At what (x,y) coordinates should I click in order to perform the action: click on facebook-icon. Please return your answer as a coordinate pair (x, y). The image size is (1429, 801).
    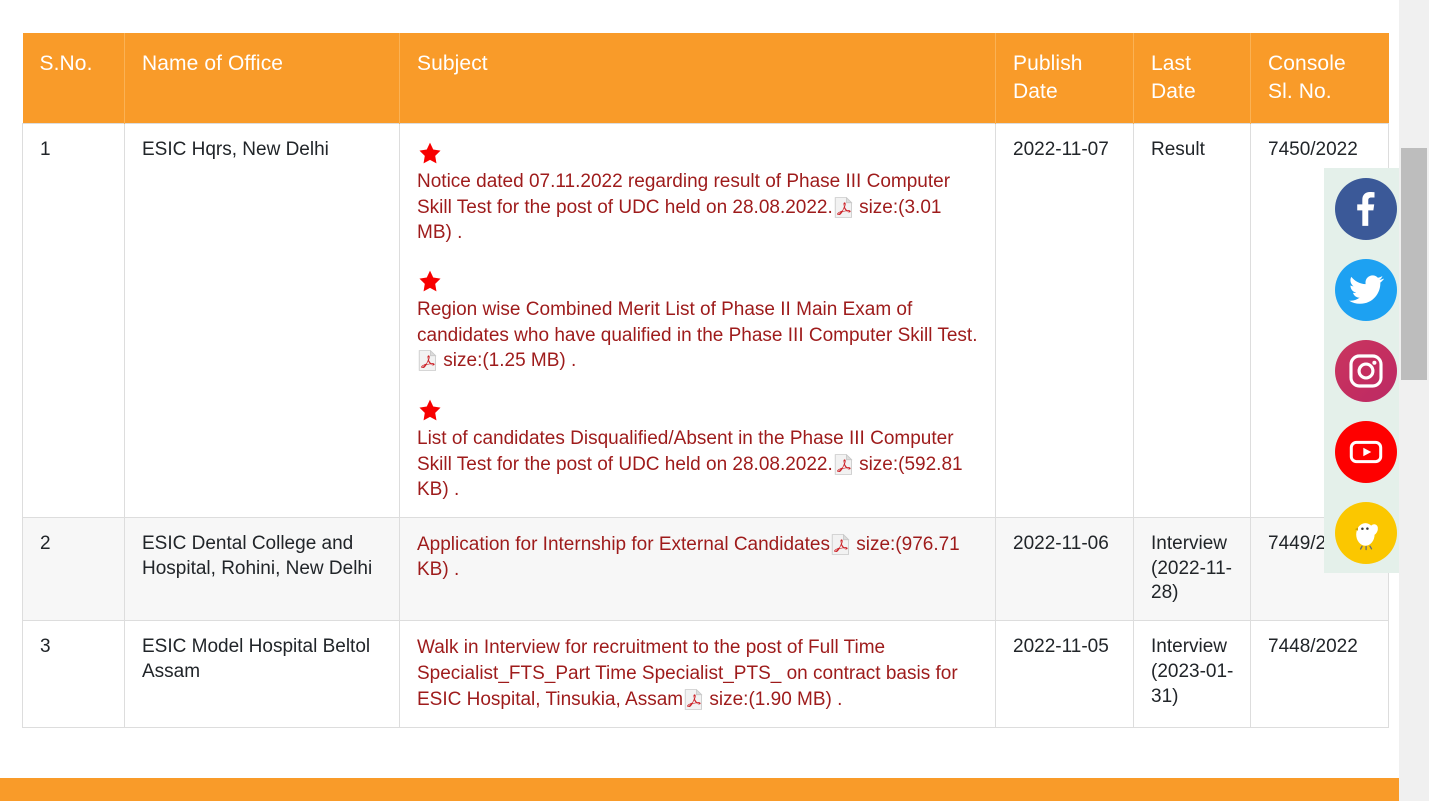
    Looking at the image, I should click on (1366, 208).